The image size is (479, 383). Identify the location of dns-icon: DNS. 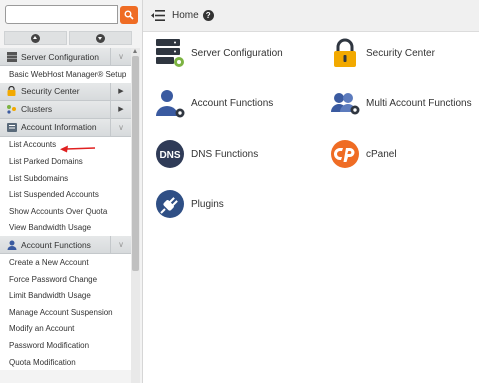
(170, 154).